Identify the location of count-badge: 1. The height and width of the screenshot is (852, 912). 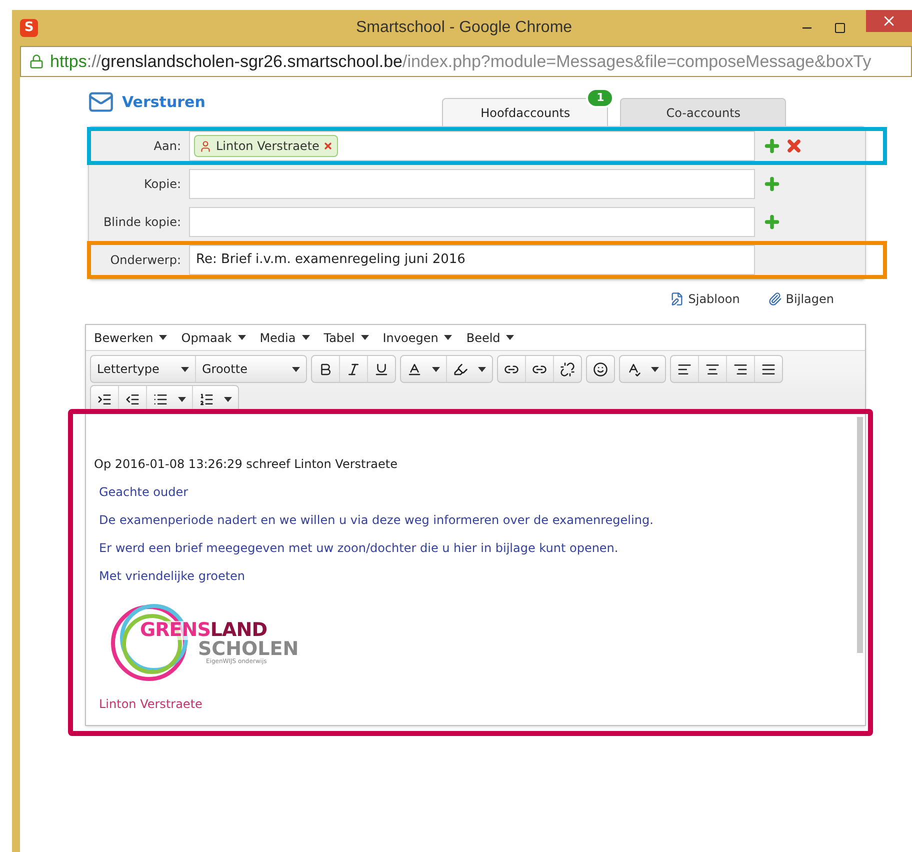
(600, 98).